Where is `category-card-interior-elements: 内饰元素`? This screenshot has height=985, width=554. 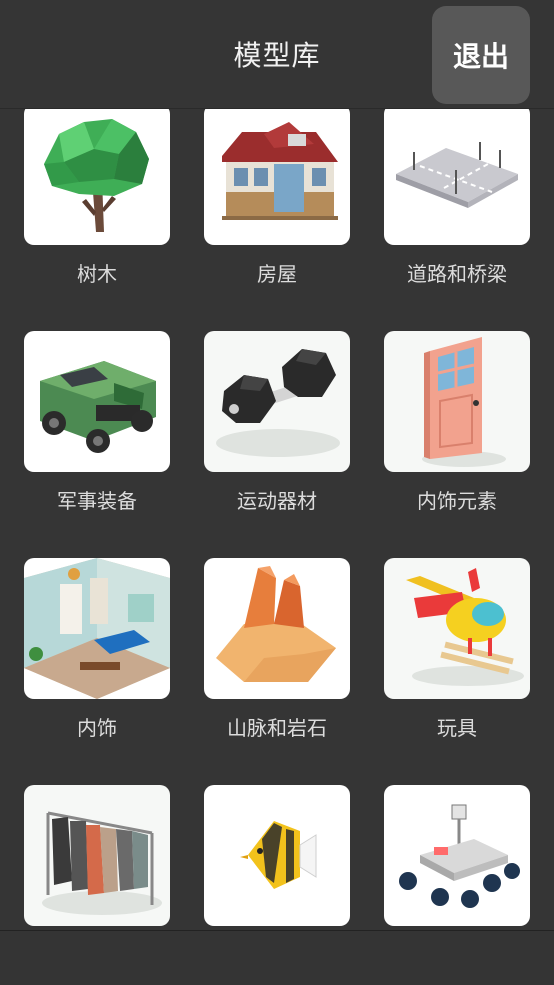
category-card-interior-elements: 内饰元素 is located at coordinates (457, 422).